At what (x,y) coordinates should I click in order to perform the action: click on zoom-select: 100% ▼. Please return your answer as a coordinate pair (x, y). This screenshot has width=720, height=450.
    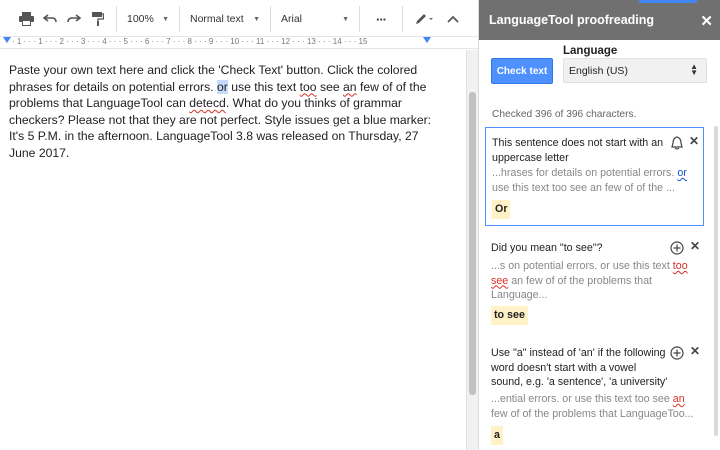
    Looking at the image, I should click on (148, 19).